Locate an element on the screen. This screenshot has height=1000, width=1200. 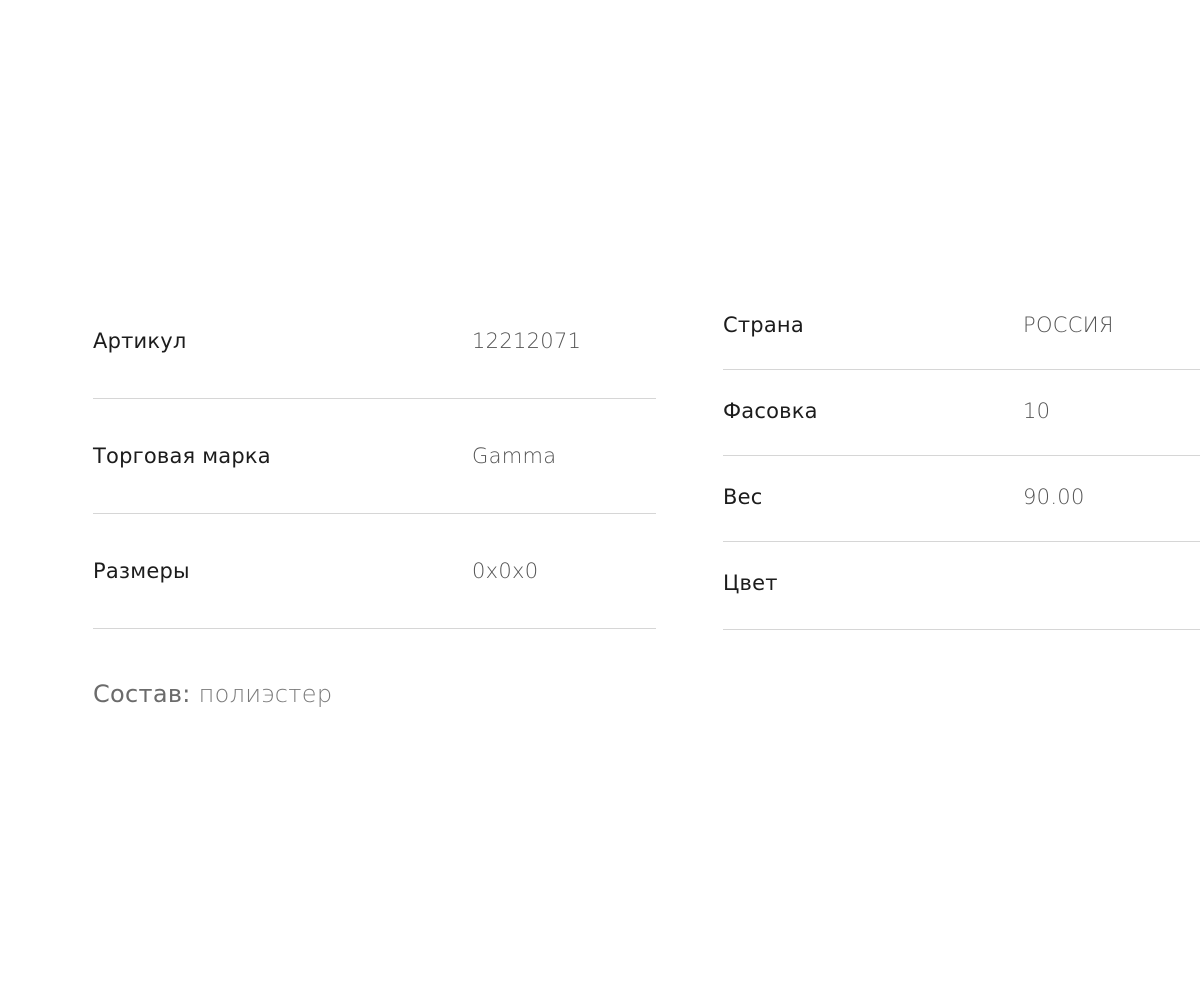
spec-label: Размеры is located at coordinates (141, 571).